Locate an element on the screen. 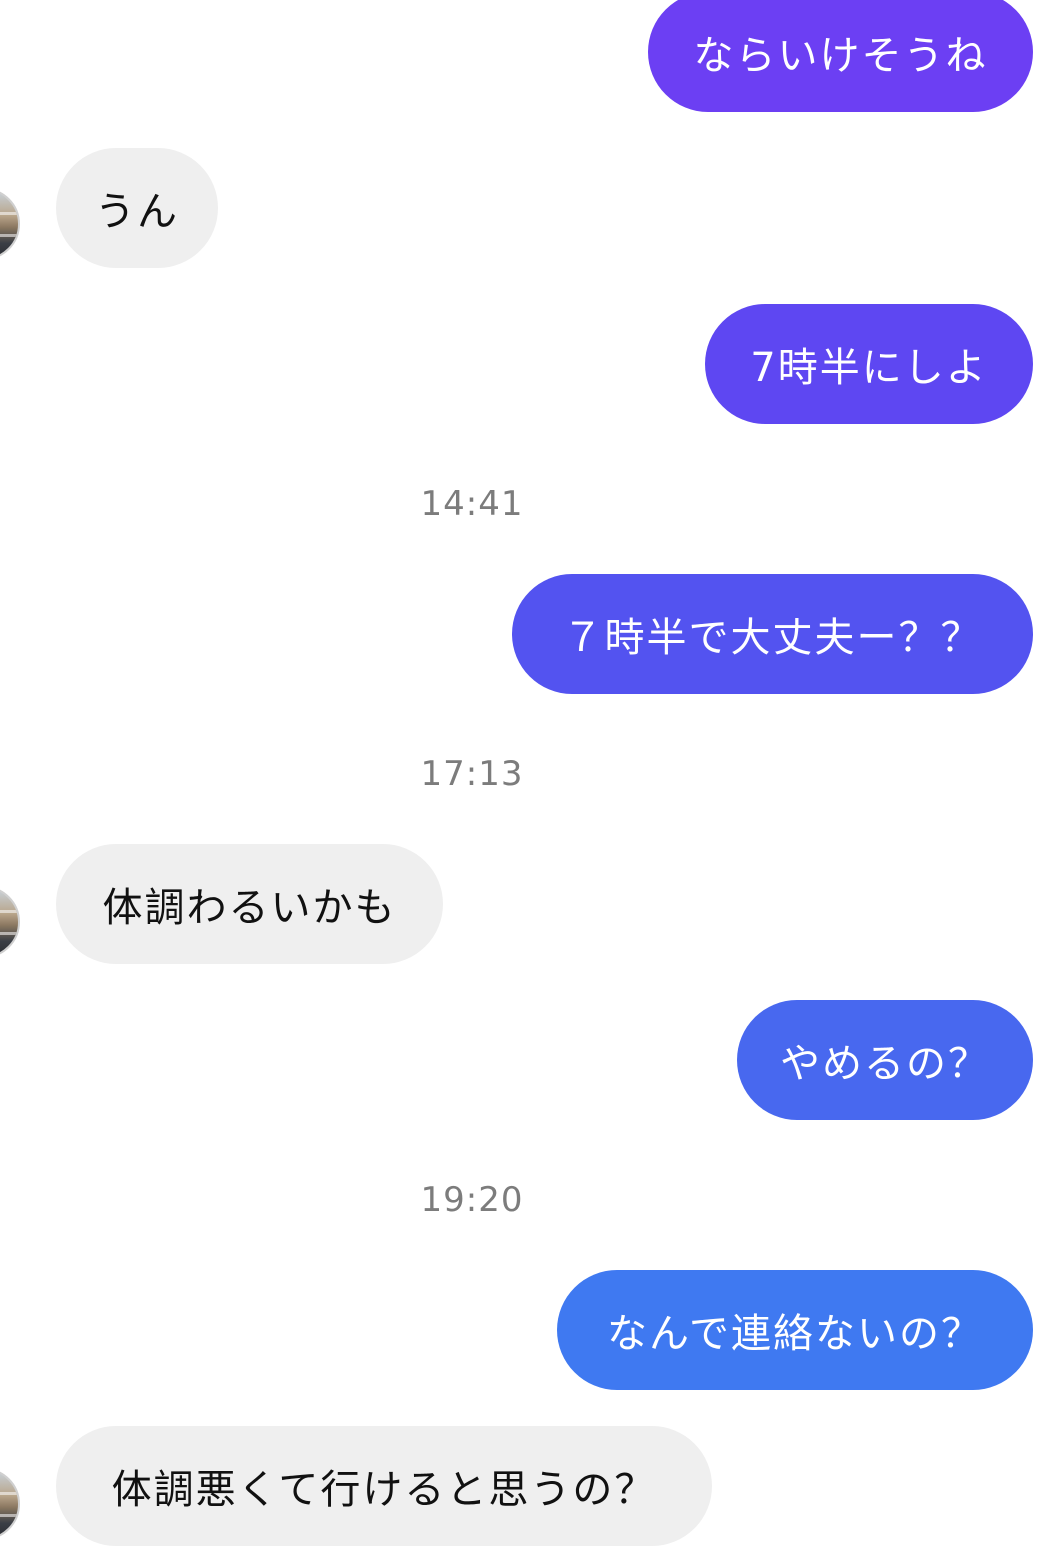  message-bubble-incoming: 体調わるいかも is located at coordinates (249, 904).